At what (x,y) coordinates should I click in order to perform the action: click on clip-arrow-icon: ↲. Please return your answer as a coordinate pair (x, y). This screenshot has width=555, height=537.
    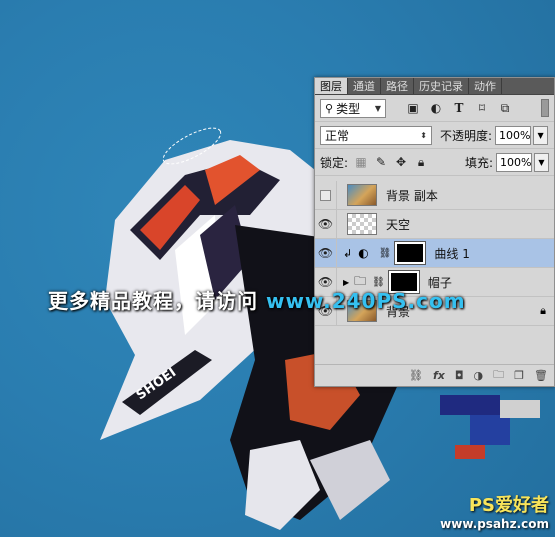
    Looking at the image, I should click on (348, 253).